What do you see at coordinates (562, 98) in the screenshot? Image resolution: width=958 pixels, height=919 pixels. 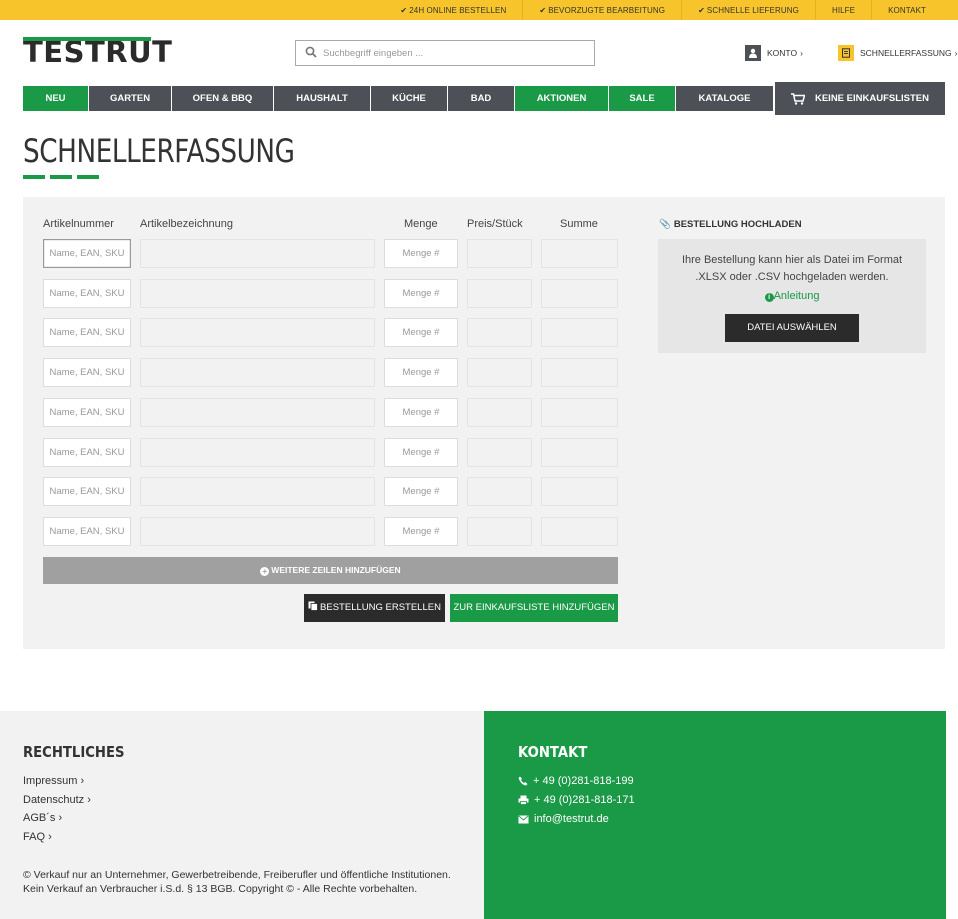 I see `nav-item-aktionen: AKTIONEN` at bounding box center [562, 98].